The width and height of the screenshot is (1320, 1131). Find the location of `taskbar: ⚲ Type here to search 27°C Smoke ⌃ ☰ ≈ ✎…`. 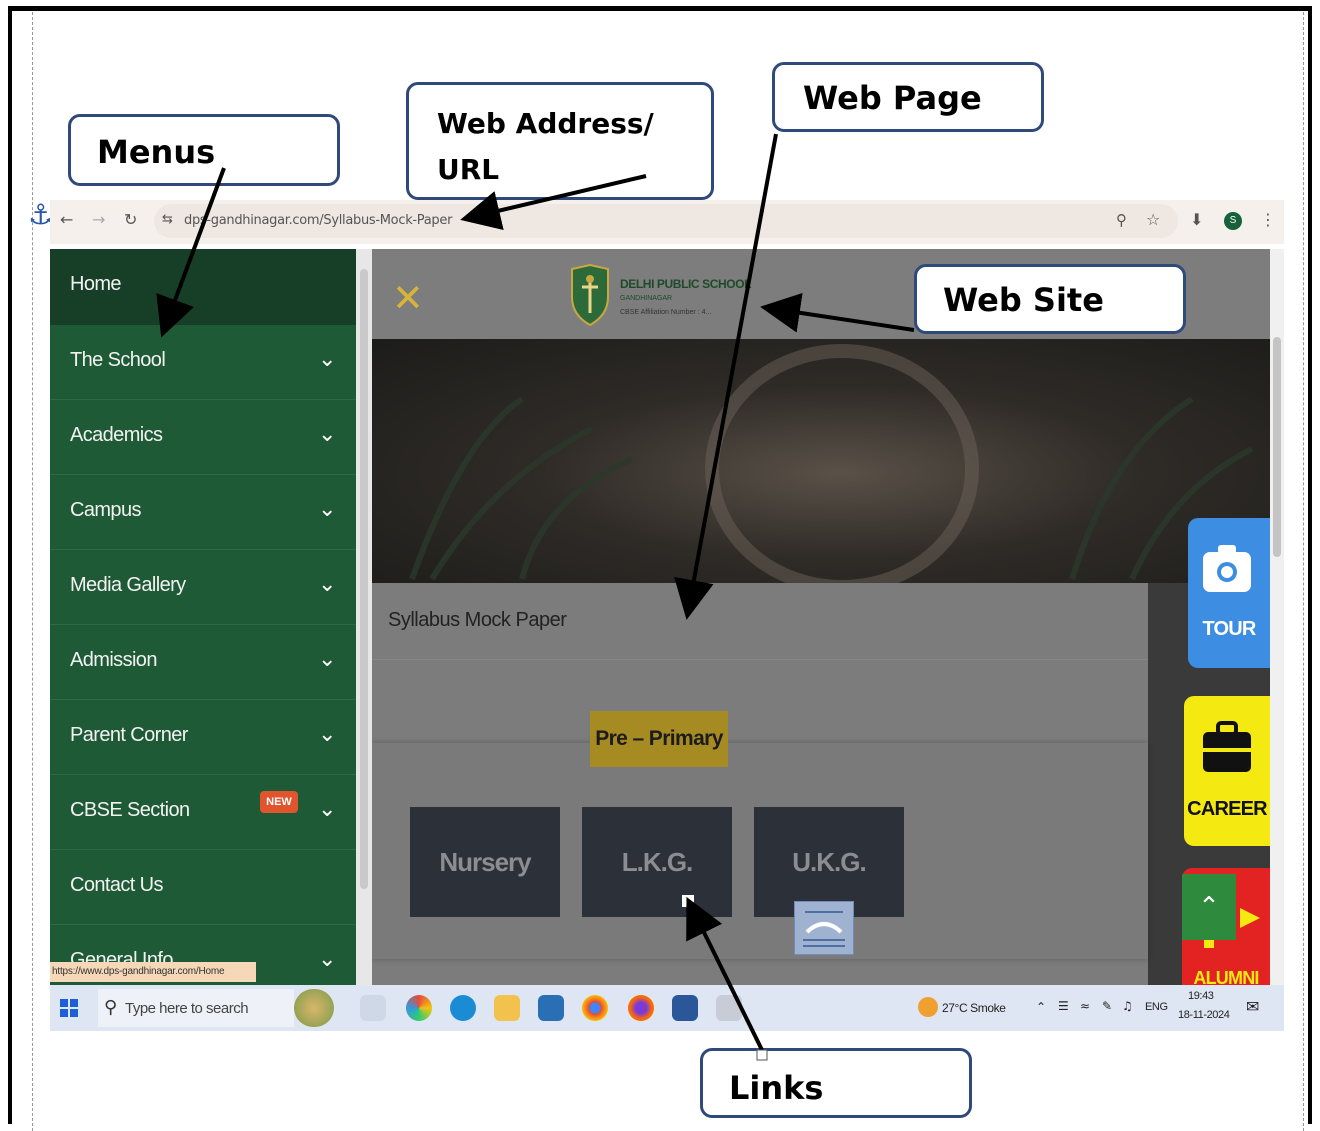

taskbar: ⚲ Type here to search 27°C Smoke ⌃ ☰ ≈ ✎… is located at coordinates (667, 1008).